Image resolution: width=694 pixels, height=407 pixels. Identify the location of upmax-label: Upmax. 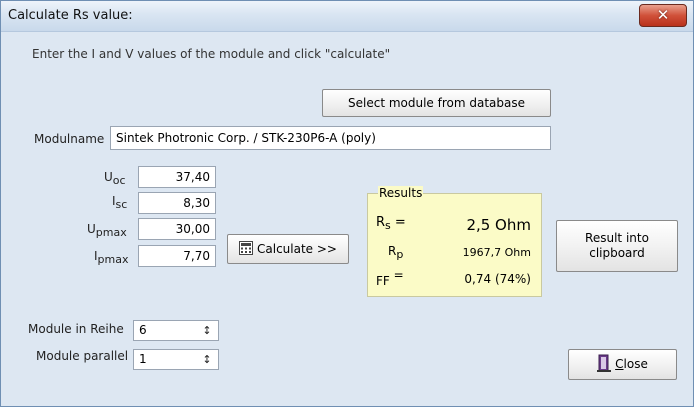
(107, 230).